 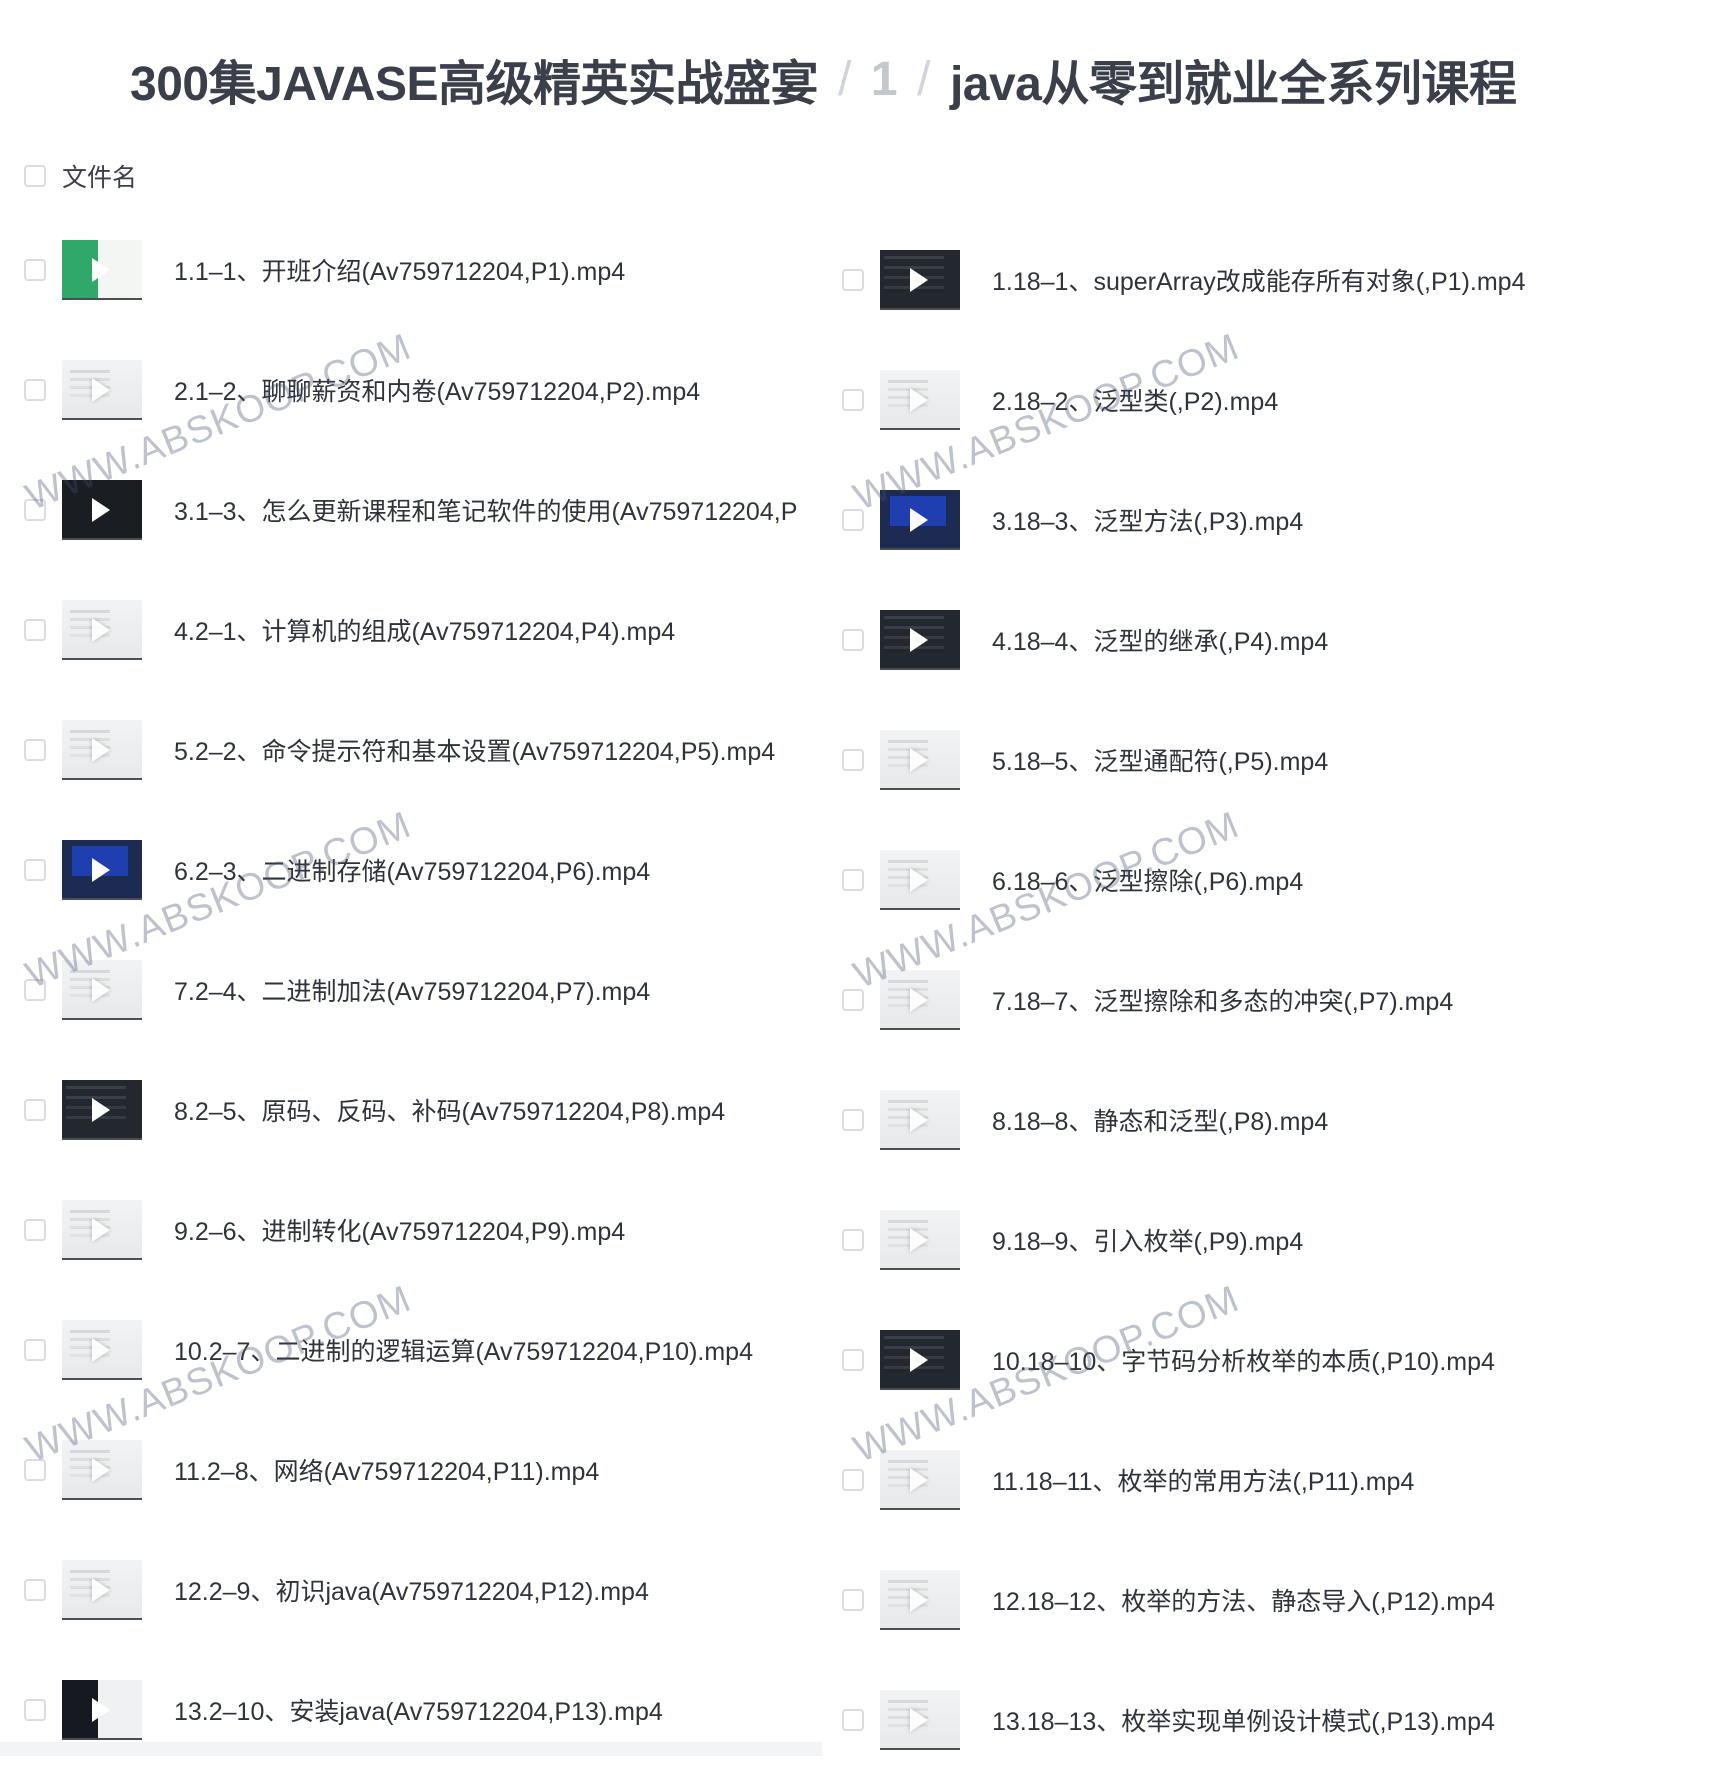 What do you see at coordinates (412, 990) in the screenshot?
I see `file-name: 7.2–4、二进制加法(Av759712204,P7).mp4` at bounding box center [412, 990].